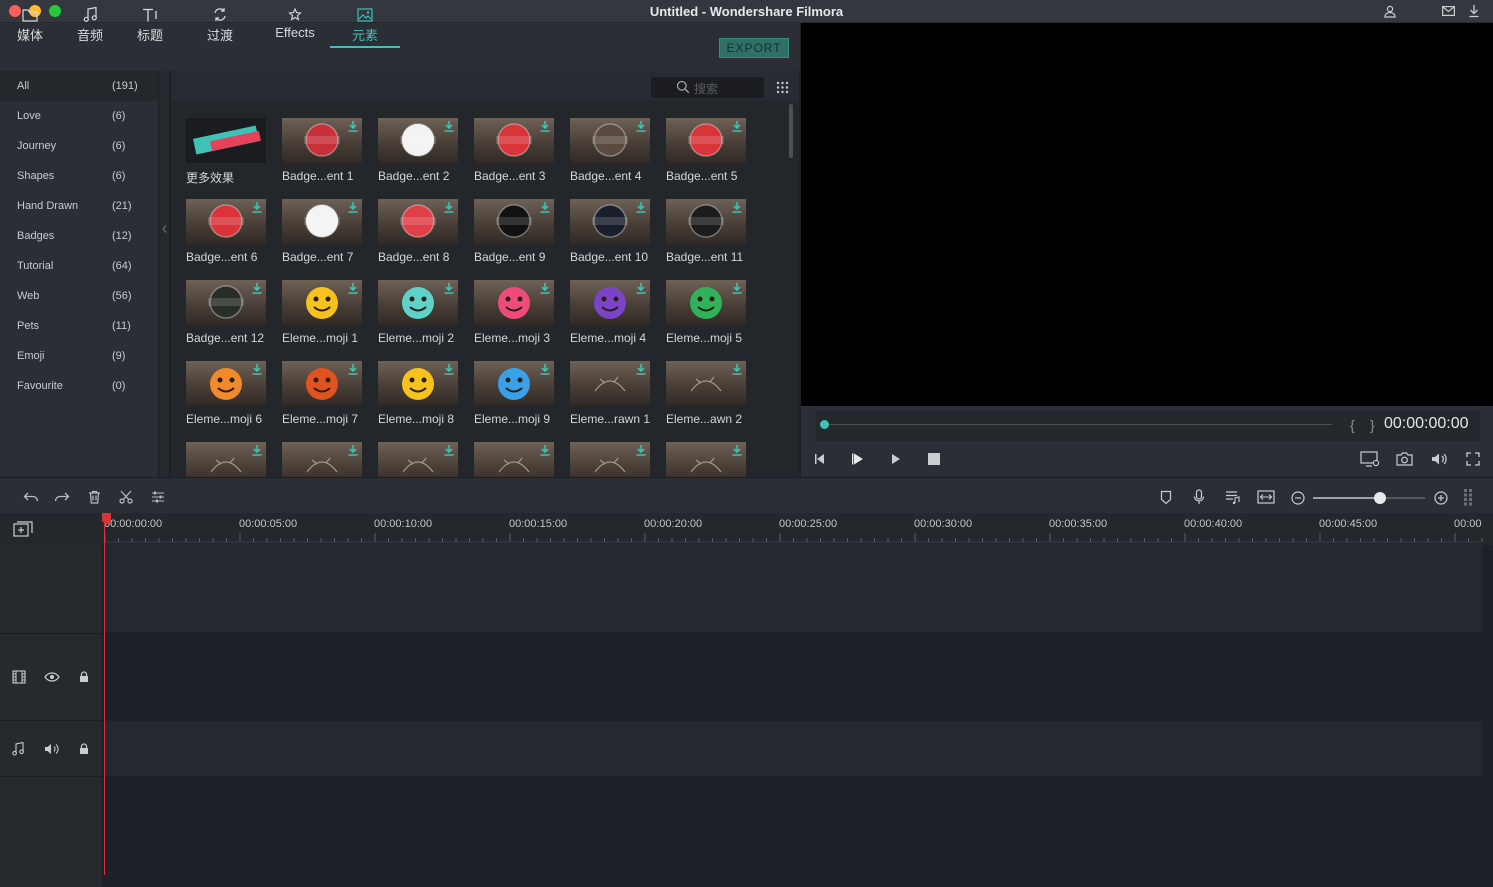  I want to click on tab-titles: 标题, so click(150, 26).